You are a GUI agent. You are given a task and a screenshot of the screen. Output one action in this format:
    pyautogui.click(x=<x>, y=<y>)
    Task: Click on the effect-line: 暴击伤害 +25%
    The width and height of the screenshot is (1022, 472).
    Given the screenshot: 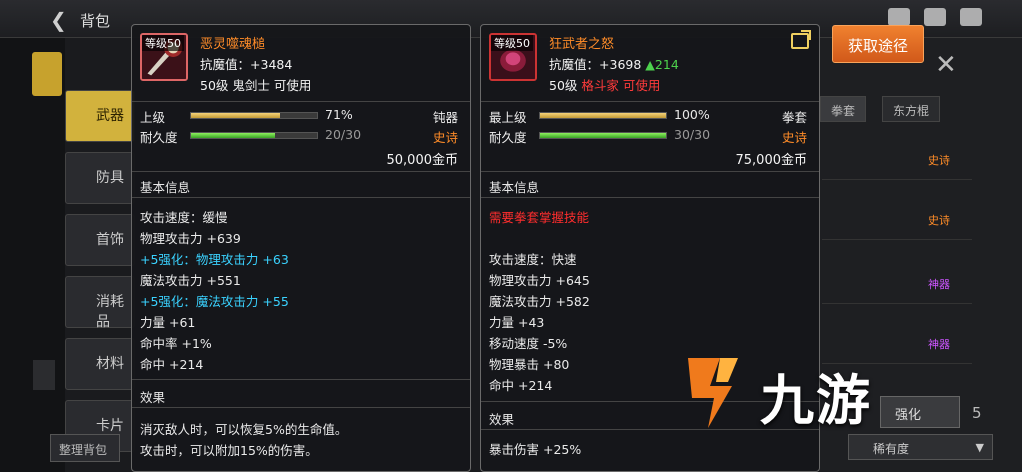 What is the action you would take?
    pyautogui.click(x=535, y=449)
    